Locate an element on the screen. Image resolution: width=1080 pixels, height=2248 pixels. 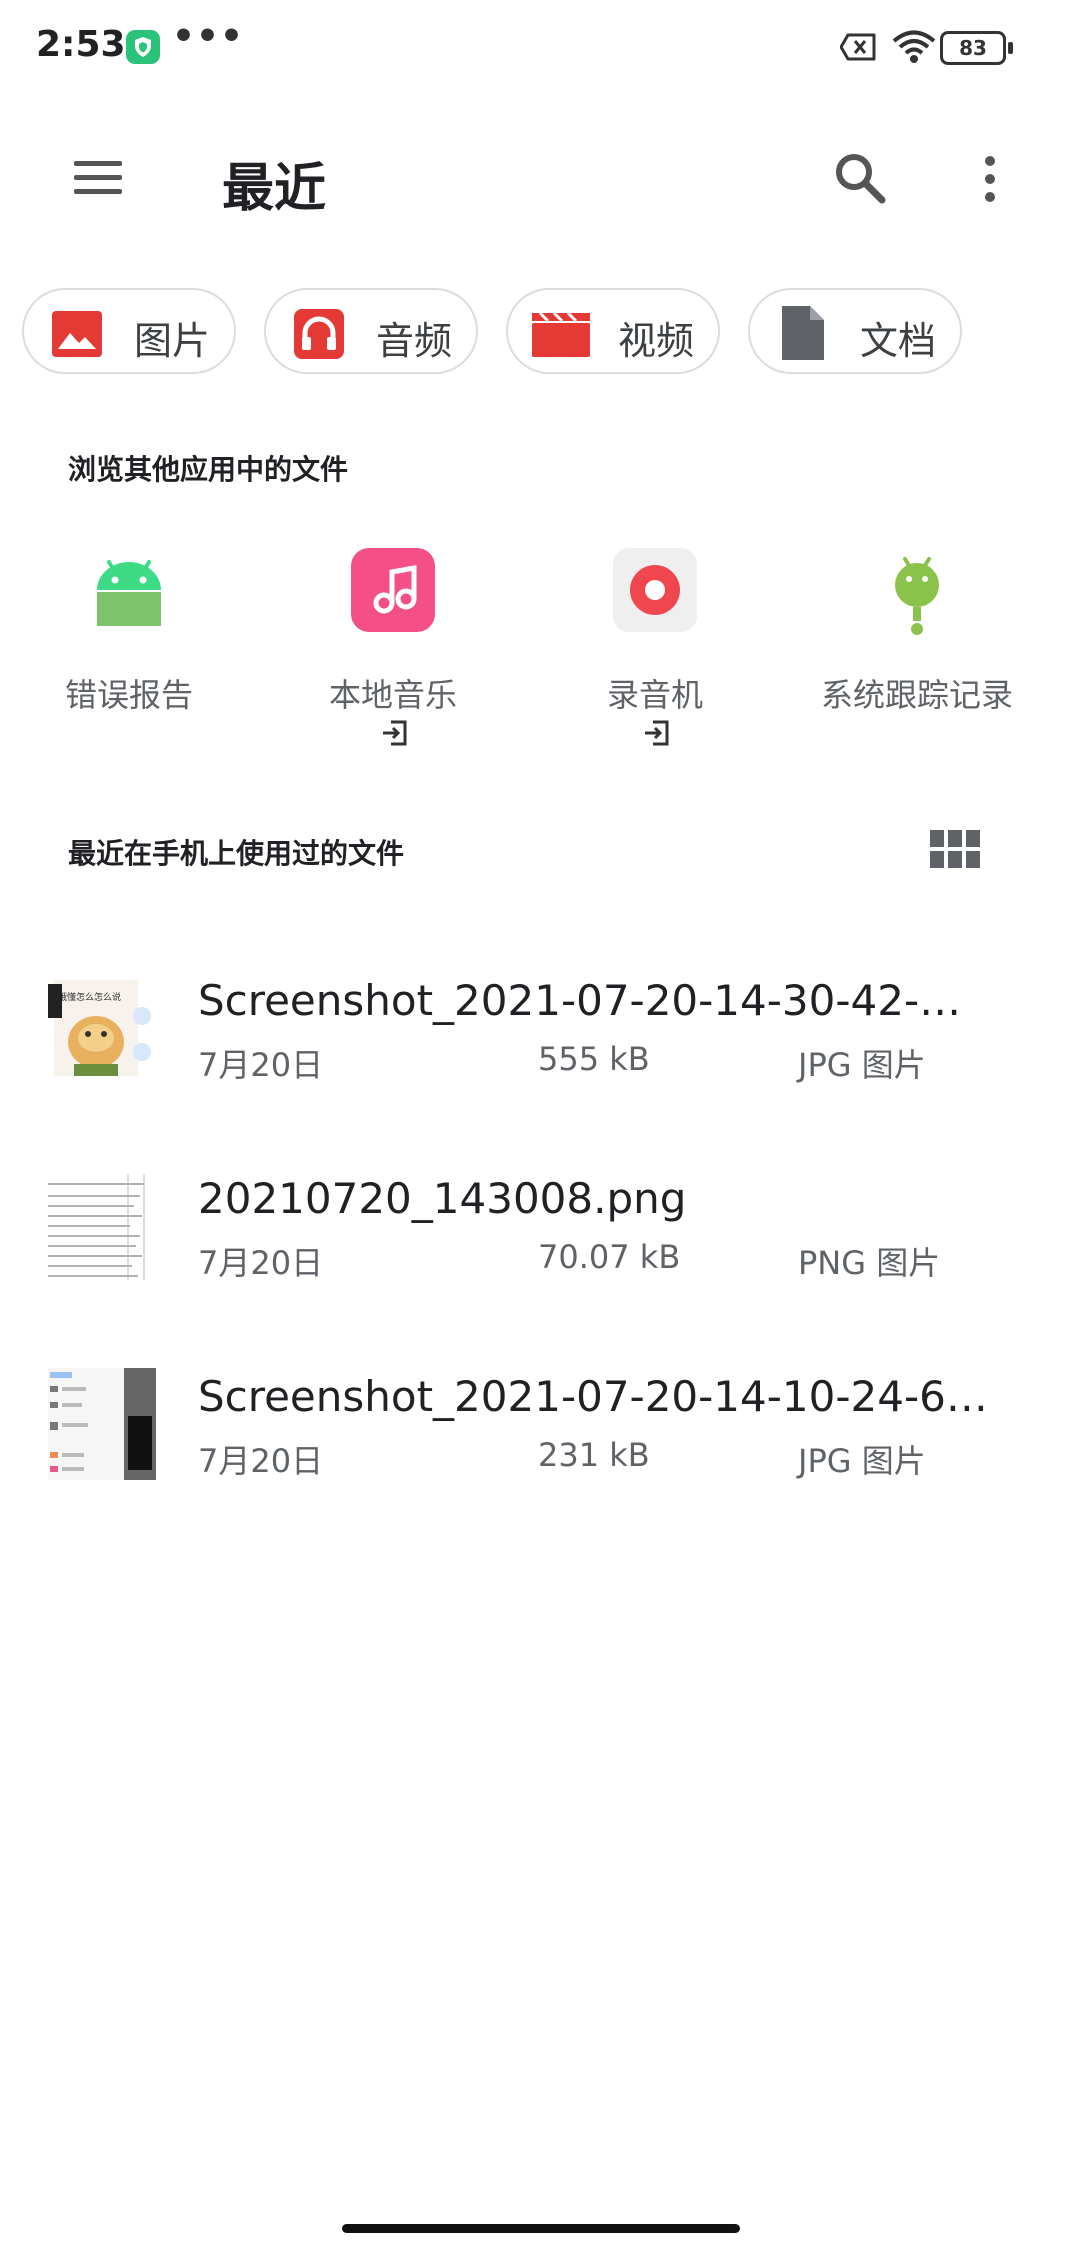
status-bar: 2:53 ••• 83 is located at coordinates (540, 50).